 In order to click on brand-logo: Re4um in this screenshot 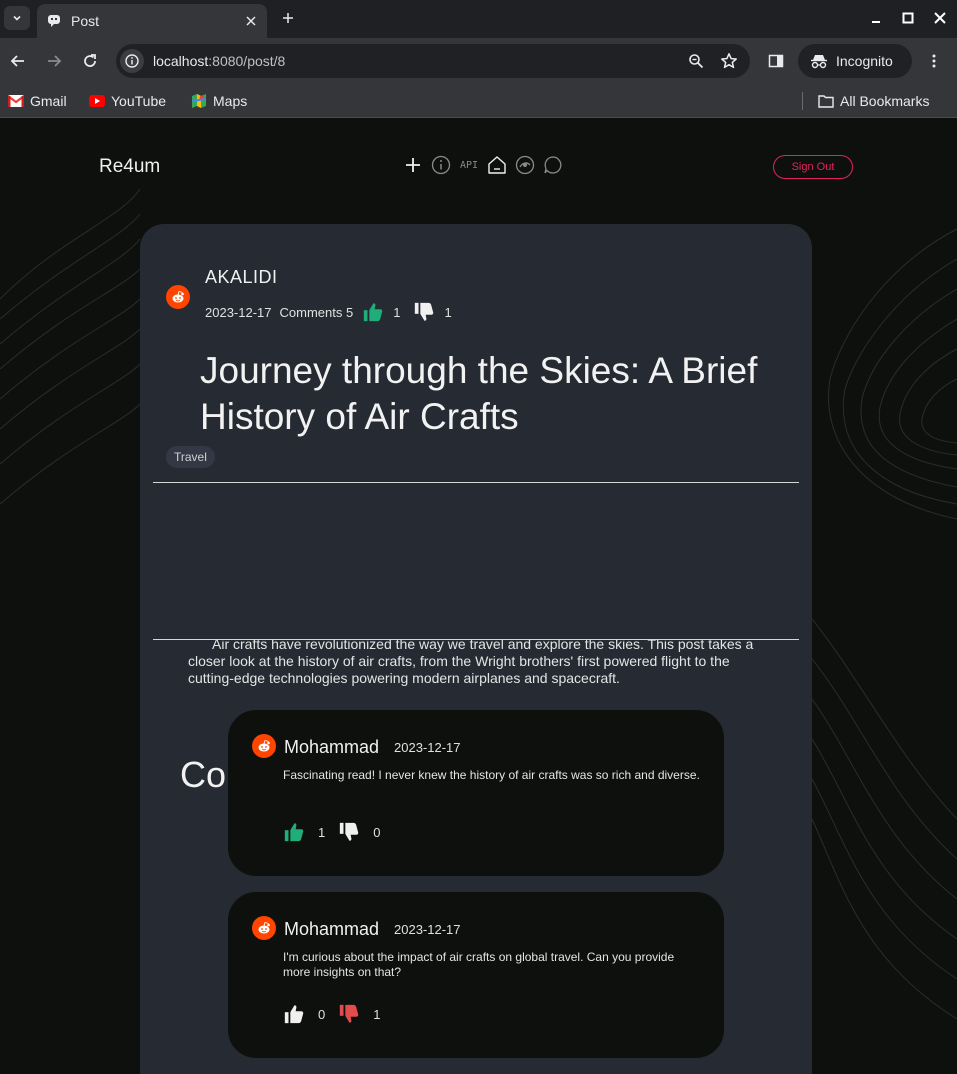, I will do `click(129, 167)`.